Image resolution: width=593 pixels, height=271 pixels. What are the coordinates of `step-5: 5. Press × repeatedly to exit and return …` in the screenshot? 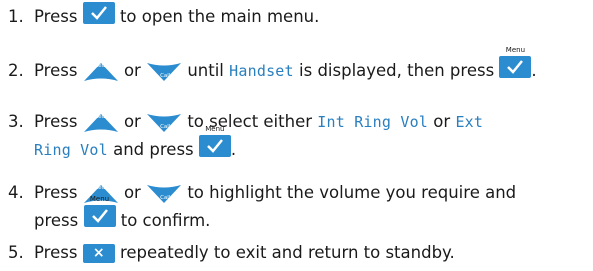 It's located at (298, 252).